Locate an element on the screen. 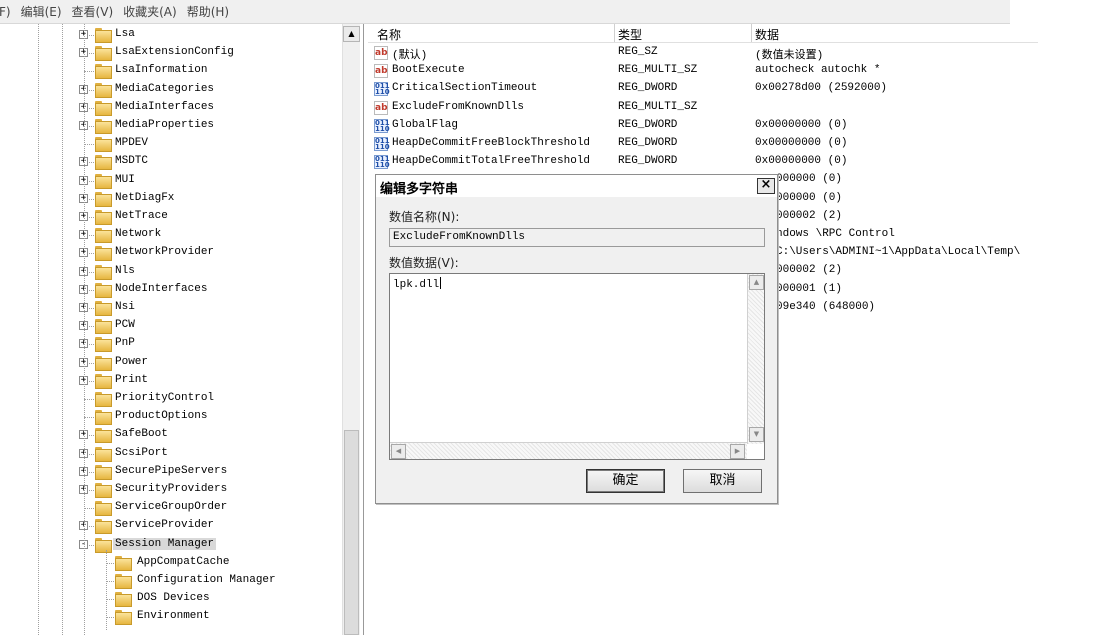 The image size is (1120, 635). textarea-vscroll: ▲ ▼ is located at coordinates (755, 359).